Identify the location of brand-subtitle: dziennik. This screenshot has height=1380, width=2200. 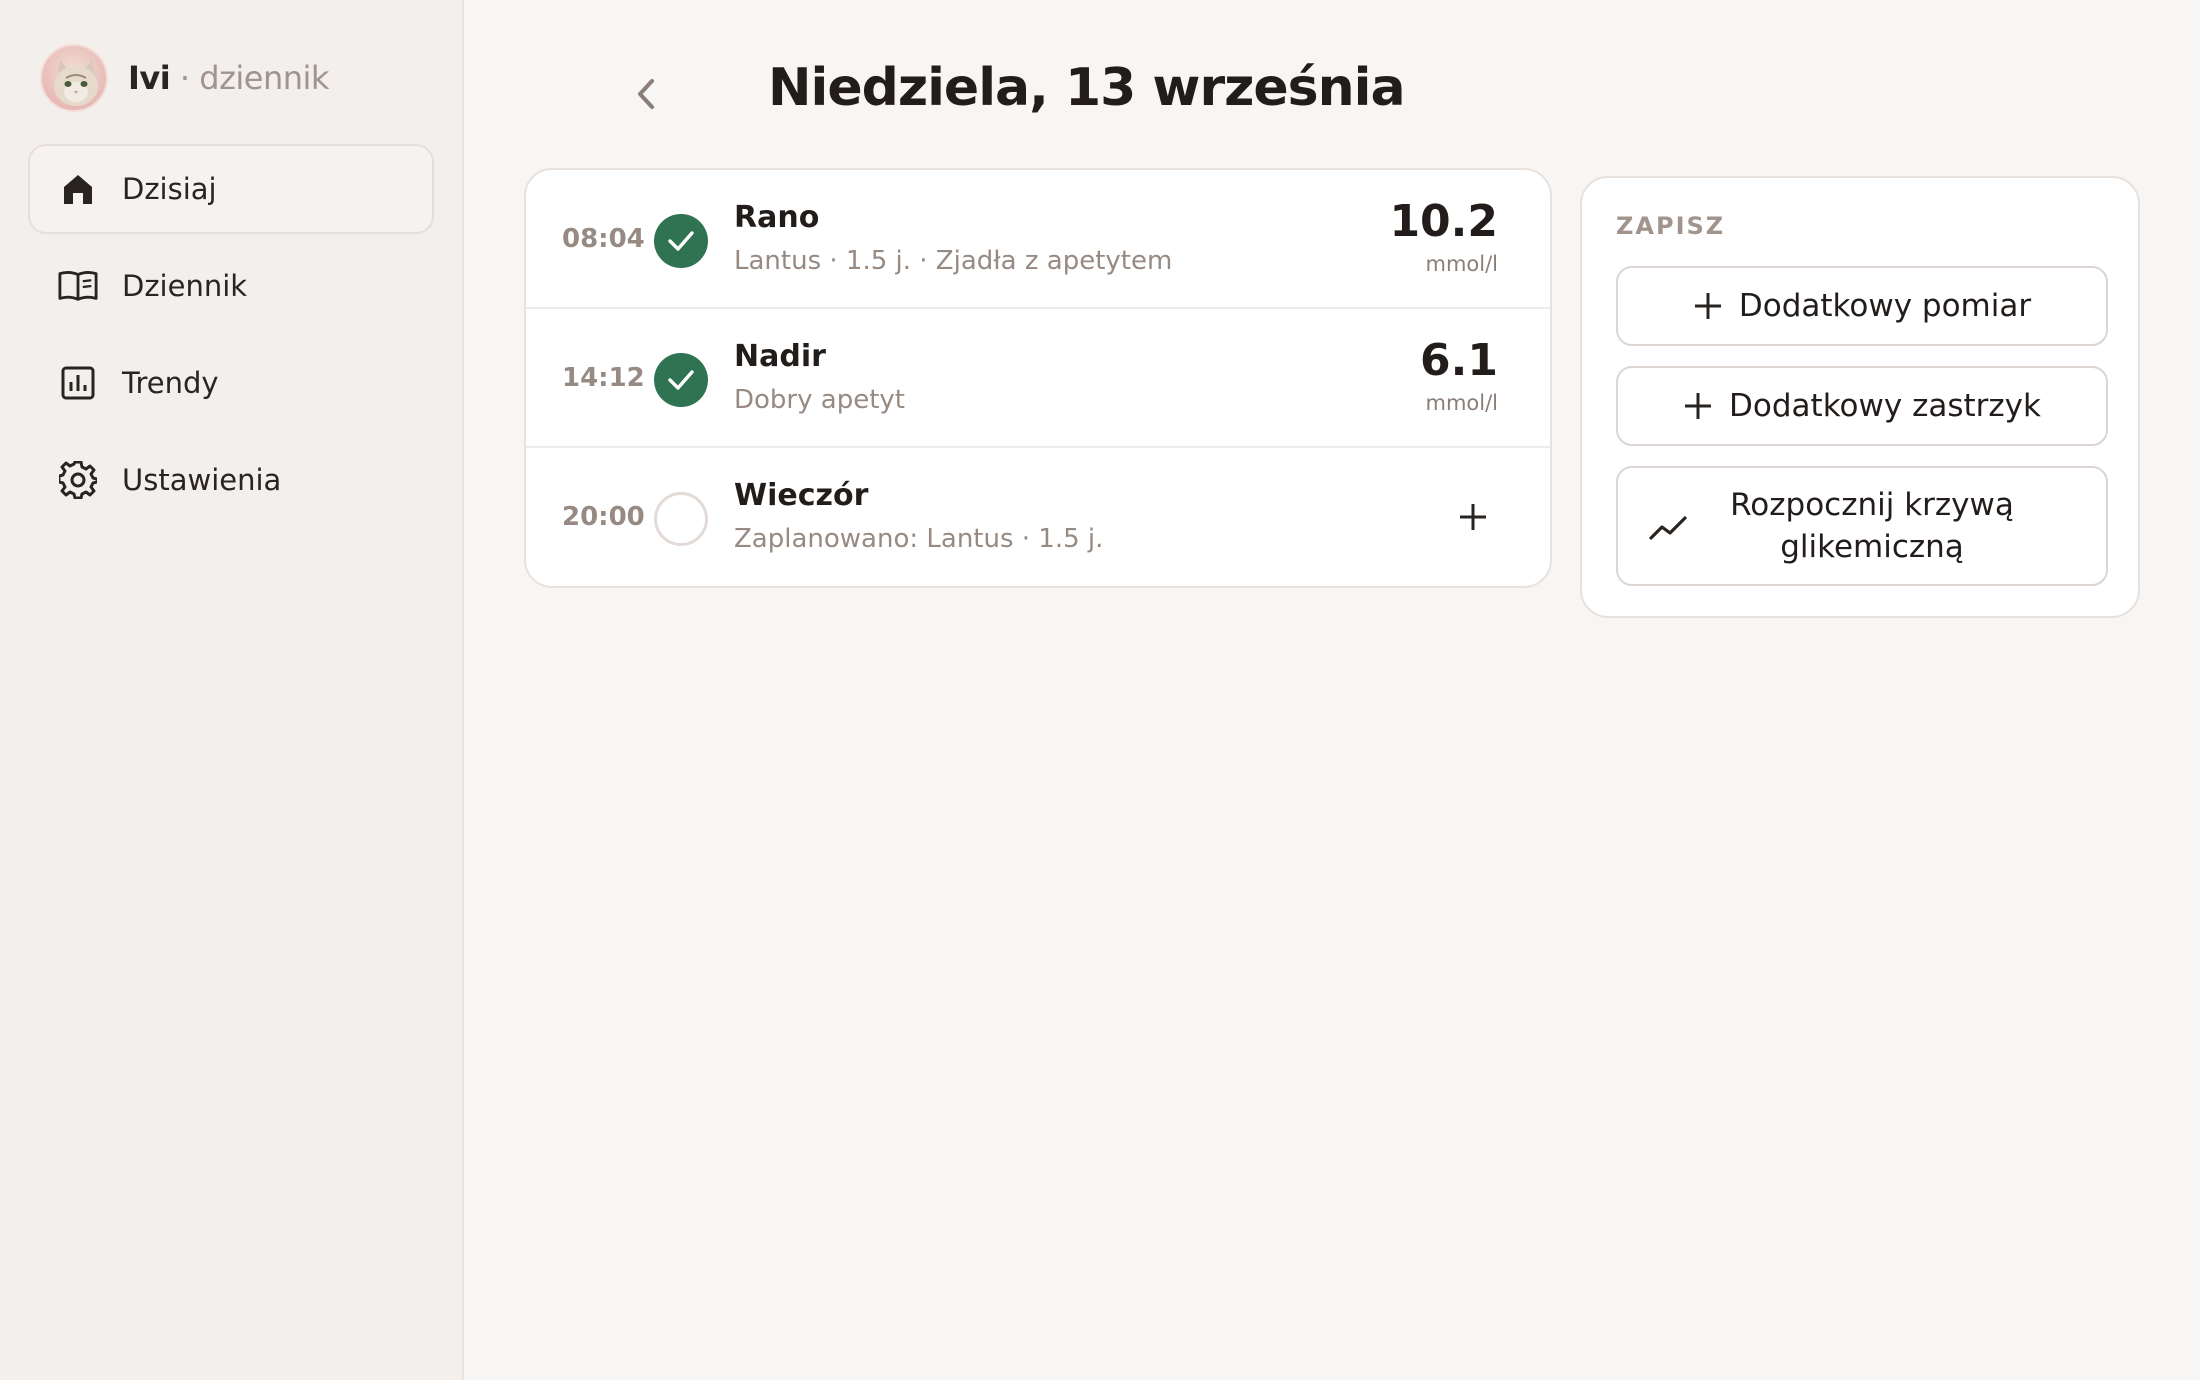
(264, 78).